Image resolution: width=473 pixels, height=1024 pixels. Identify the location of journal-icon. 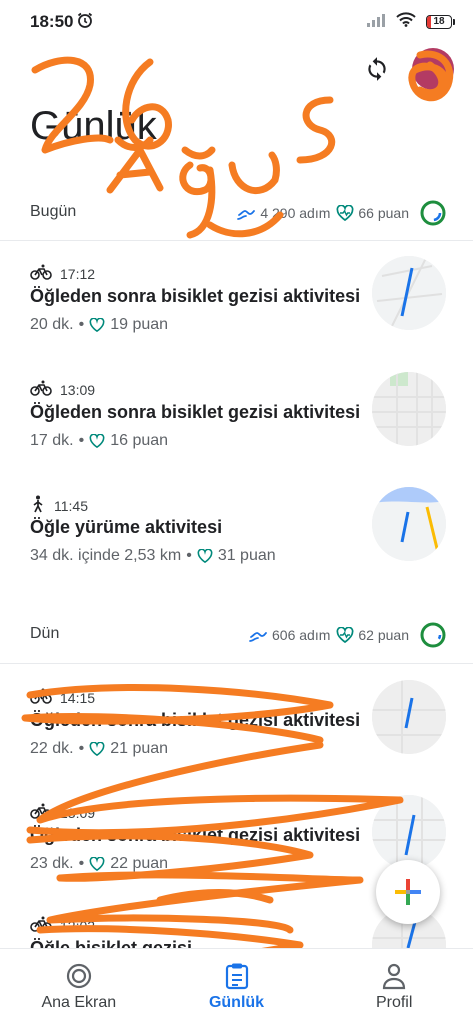
(236, 976).